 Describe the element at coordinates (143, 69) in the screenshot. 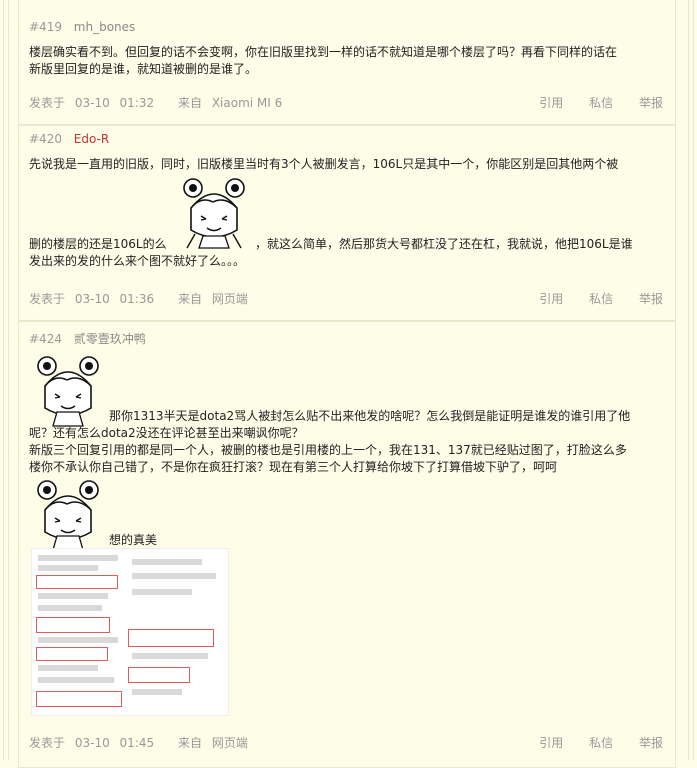

I see `post-text-line: 新版里回复的是谁，就知道被删的是谁了。` at that location.